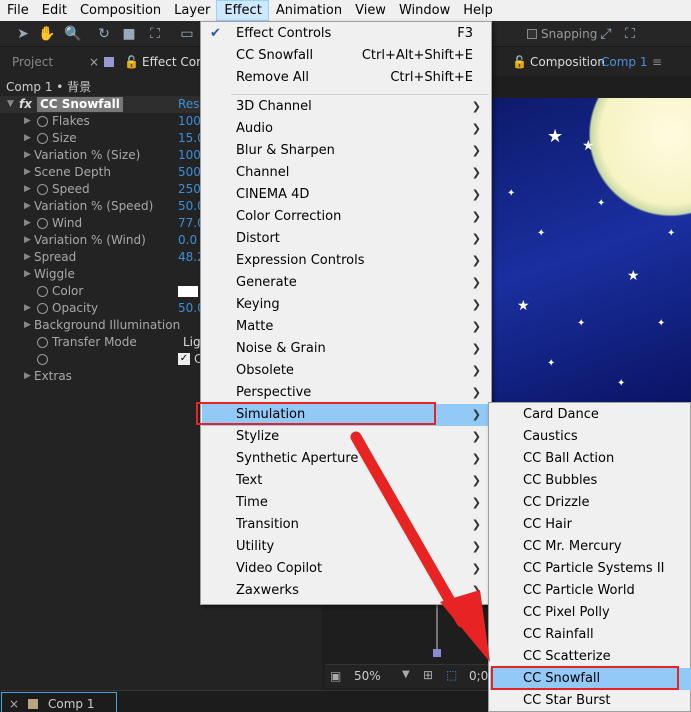  Describe the element at coordinates (420, 546) in the screenshot. I see `annotation-arrow` at that location.